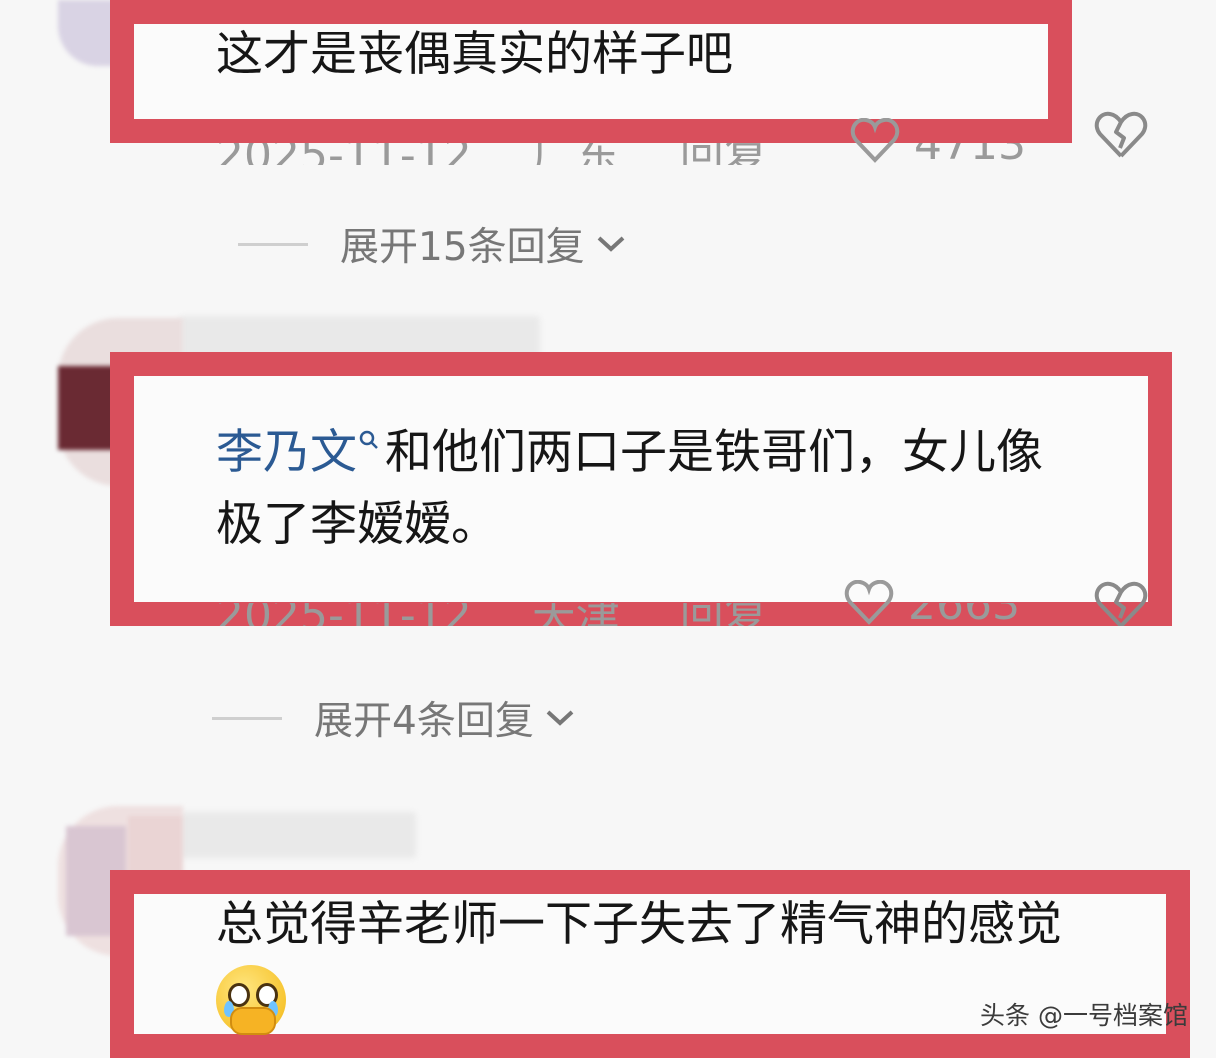 This screenshot has height=1058, width=1216. What do you see at coordinates (639, 924) in the screenshot?
I see `comment-text: 总觉得辛老师一下子失去了精气神的感觉` at bounding box center [639, 924].